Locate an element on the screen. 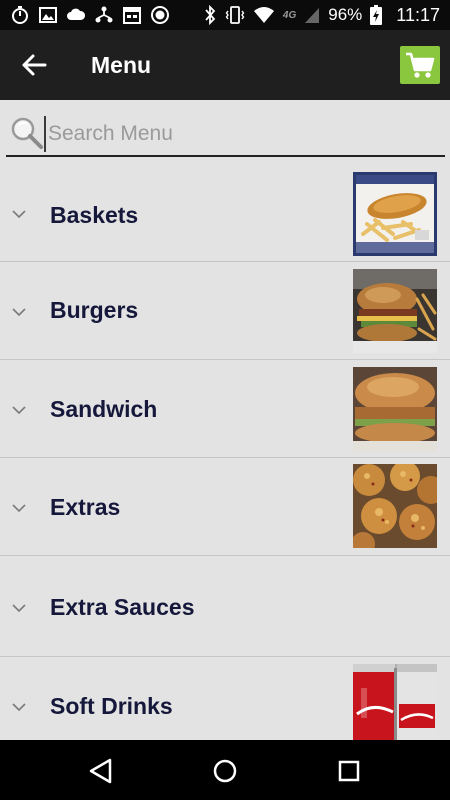  burger-photo is located at coordinates (395, 311).